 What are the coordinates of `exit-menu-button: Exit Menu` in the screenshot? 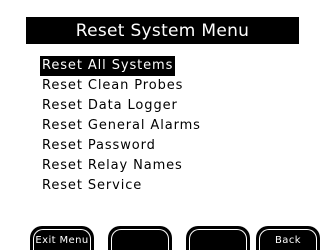 It's located at (62, 238).